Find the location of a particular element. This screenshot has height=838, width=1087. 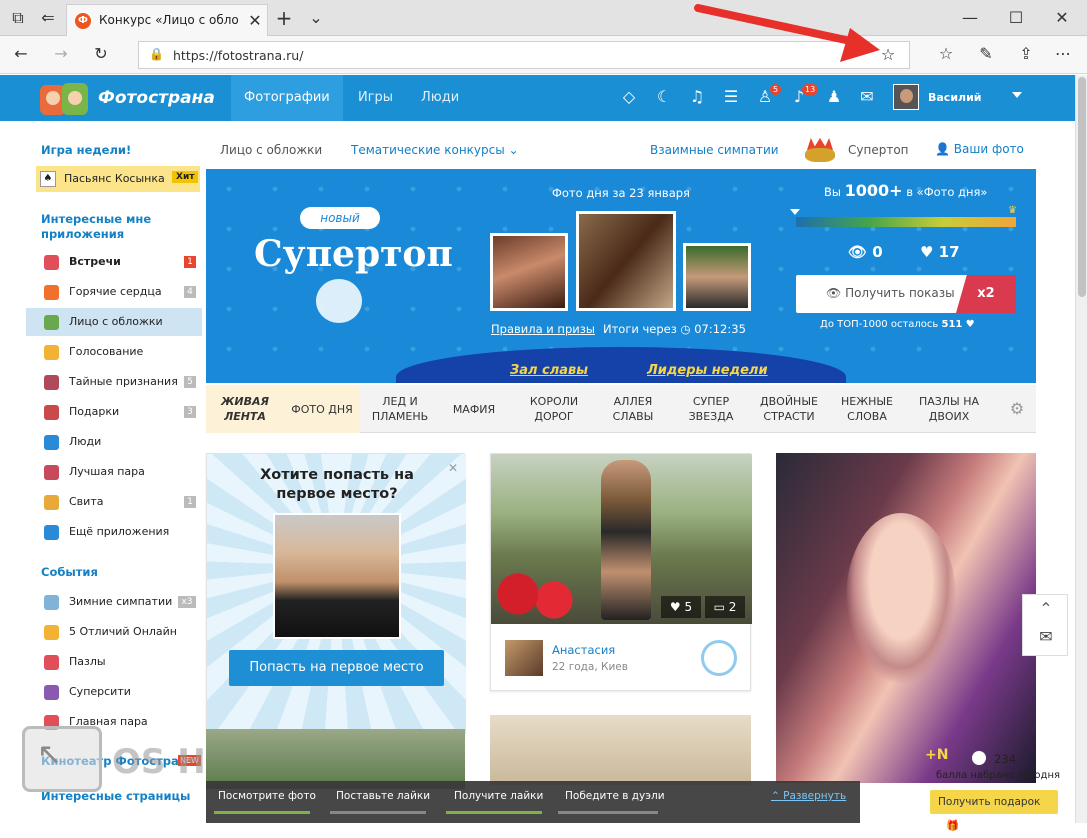

maximize-icon: ☐ is located at coordinates (1016, 18).